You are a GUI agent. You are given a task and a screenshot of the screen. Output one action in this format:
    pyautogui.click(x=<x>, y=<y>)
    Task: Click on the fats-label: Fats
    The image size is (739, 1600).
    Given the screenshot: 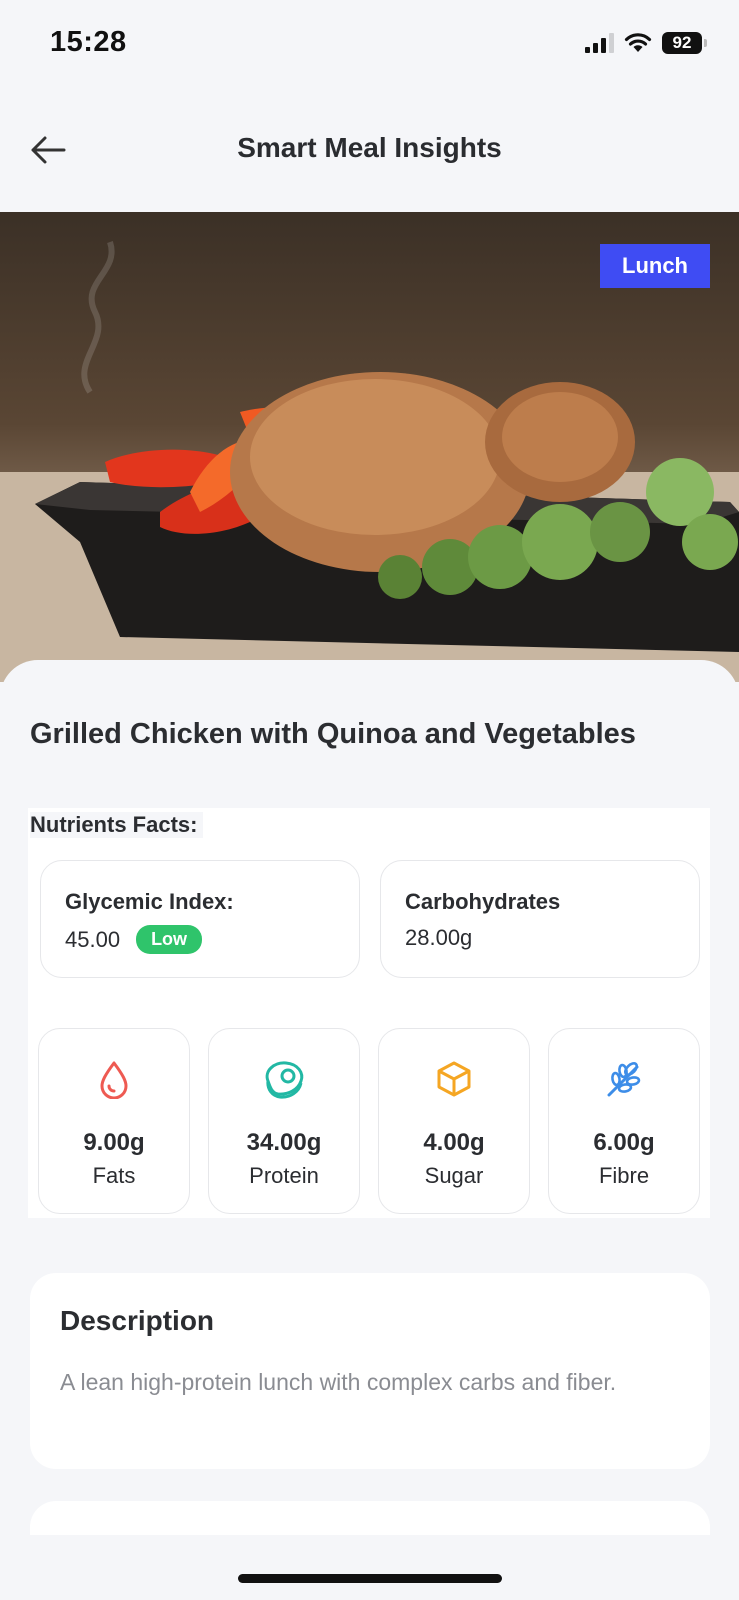 What is the action you would take?
    pyautogui.click(x=114, y=1175)
    